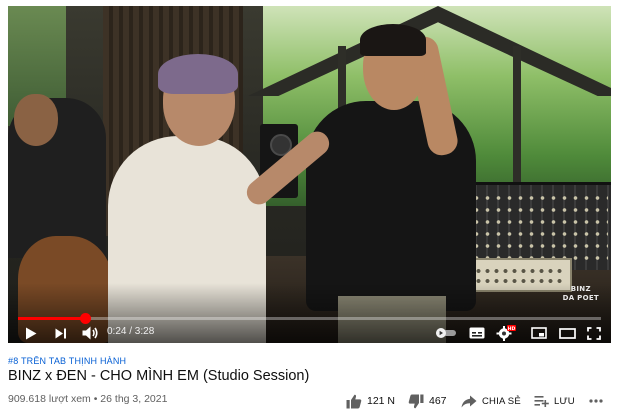  I want to click on share-icon, so click(469, 401).